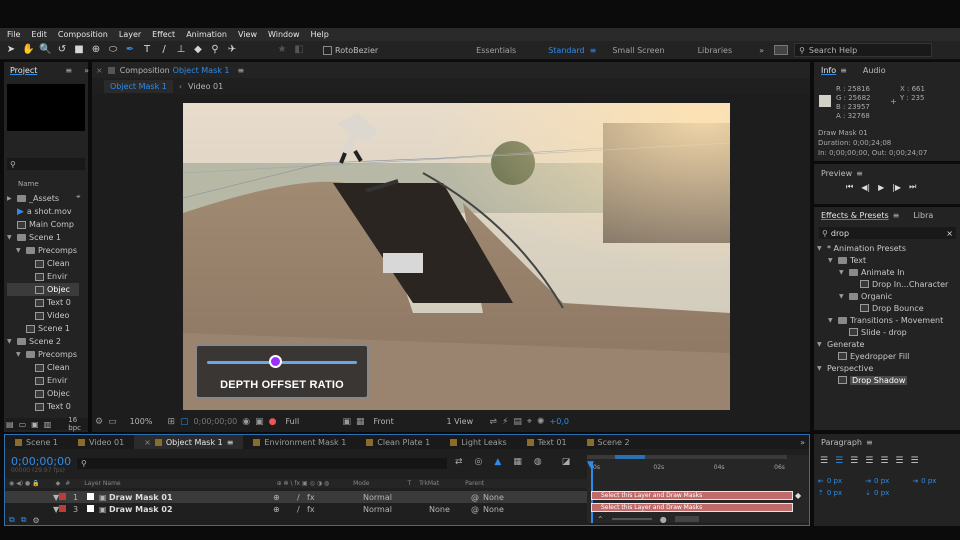 The height and width of the screenshot is (540, 960). Describe the element at coordinates (78, 424) in the screenshot. I see `bit-depth-label: 16 bpc` at that location.